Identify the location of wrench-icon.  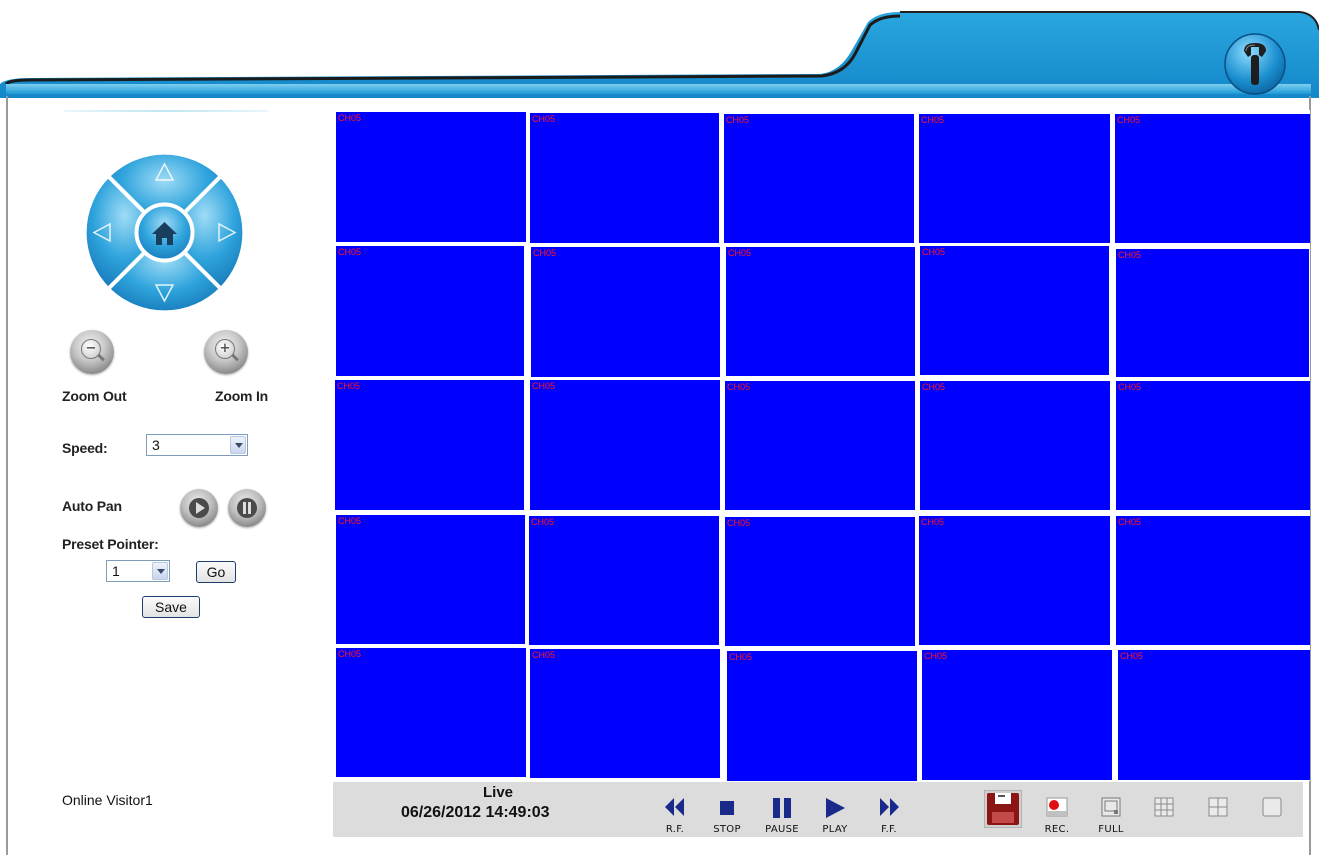
(1255, 64).